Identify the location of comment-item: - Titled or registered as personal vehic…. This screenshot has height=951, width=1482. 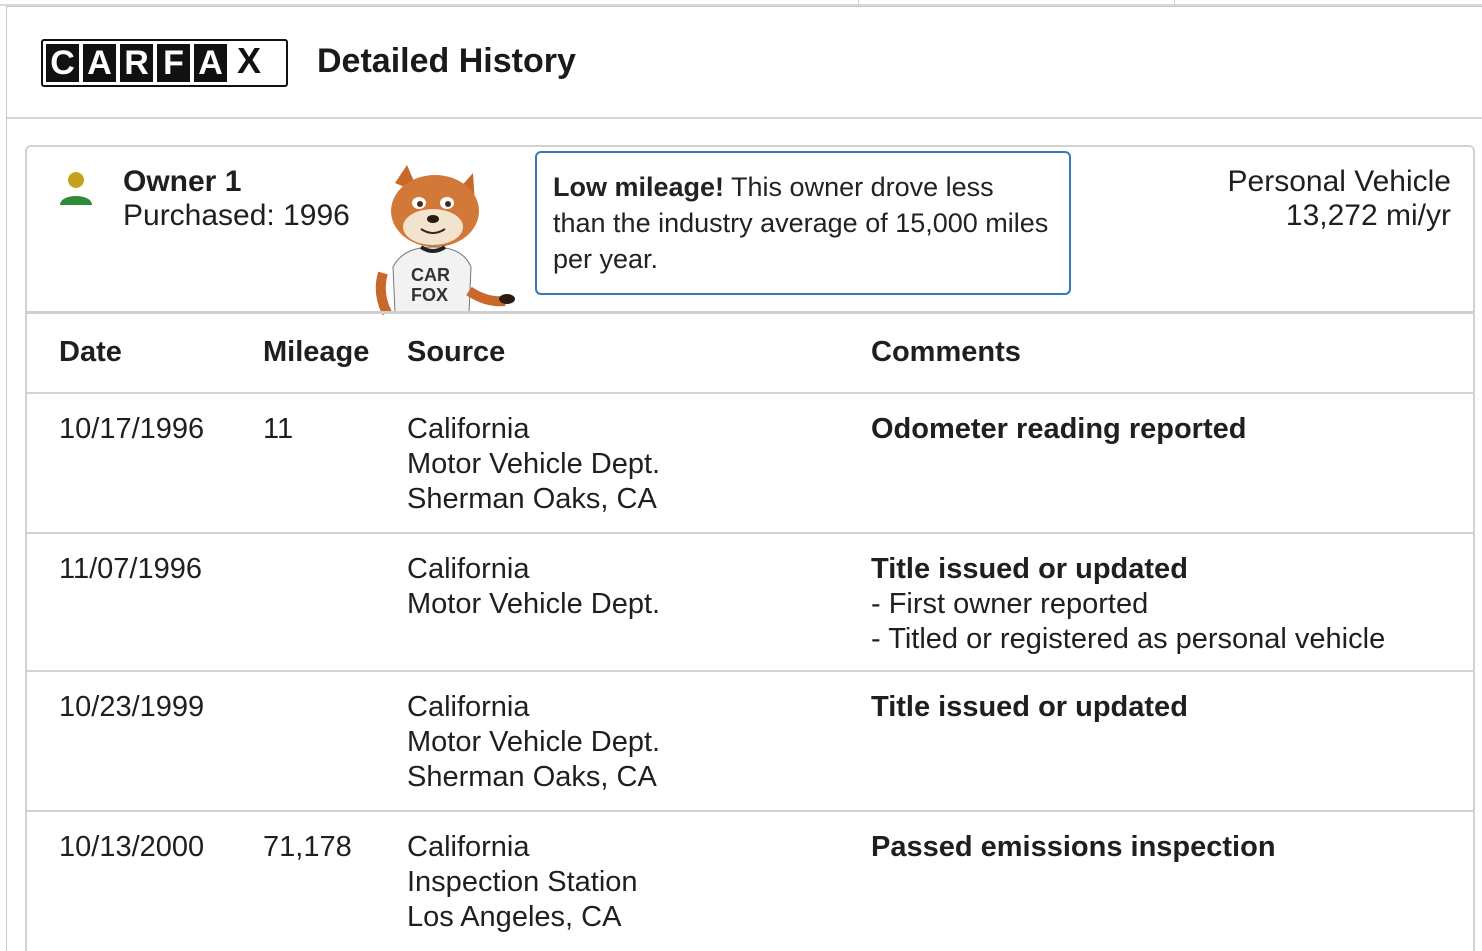
(1128, 639).